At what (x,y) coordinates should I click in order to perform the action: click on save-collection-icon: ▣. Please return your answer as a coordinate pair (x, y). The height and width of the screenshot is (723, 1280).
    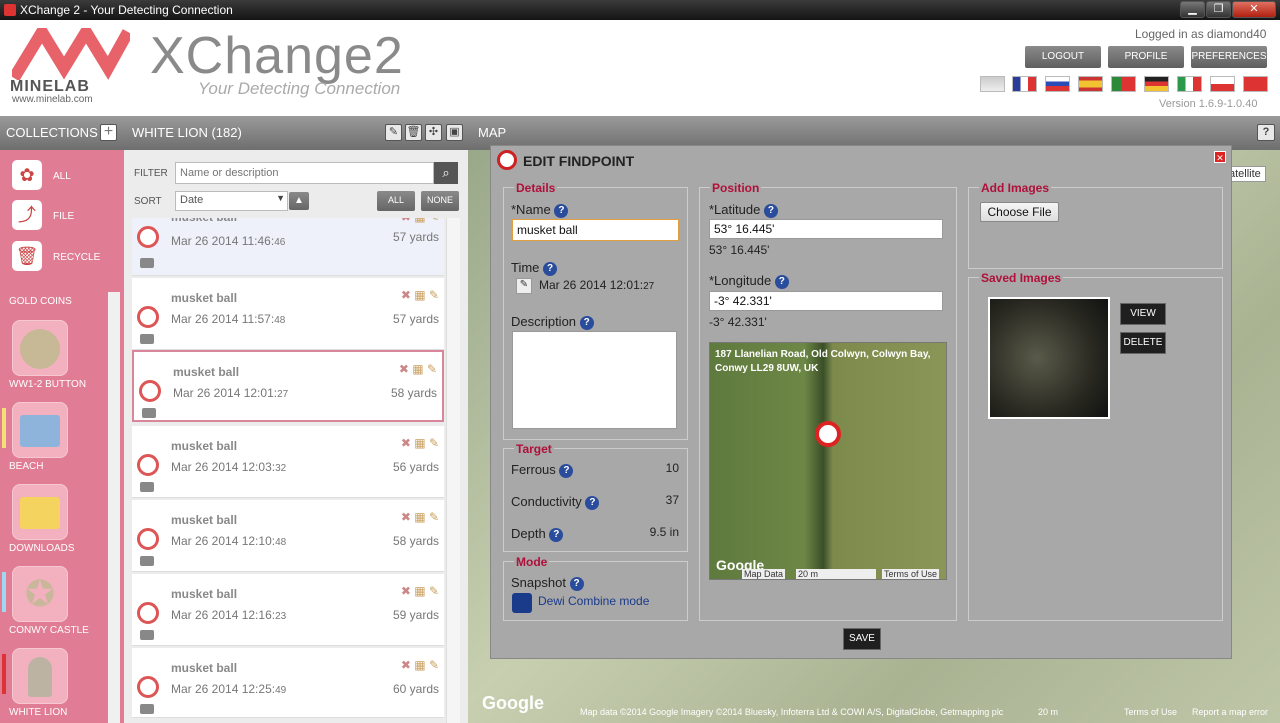
    Looking at the image, I should click on (454, 132).